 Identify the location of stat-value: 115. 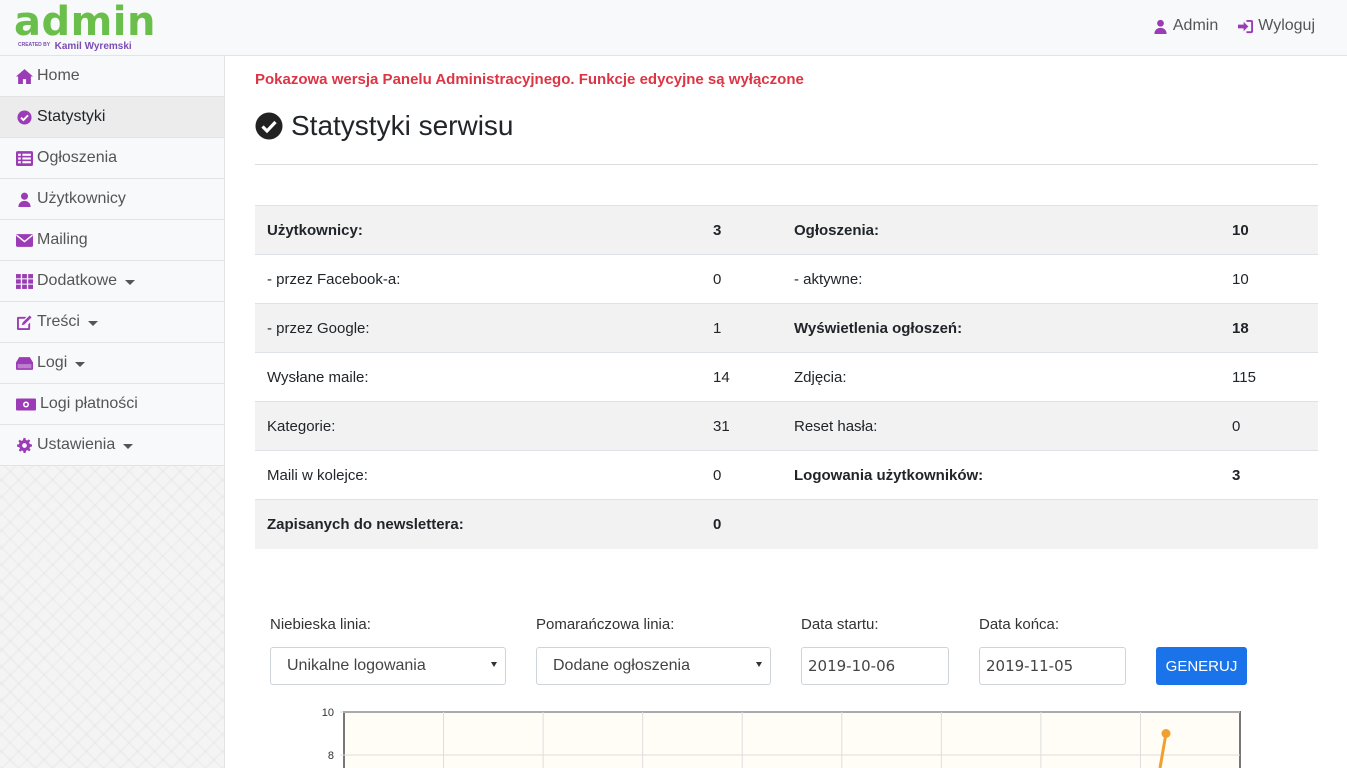
(1269, 377).